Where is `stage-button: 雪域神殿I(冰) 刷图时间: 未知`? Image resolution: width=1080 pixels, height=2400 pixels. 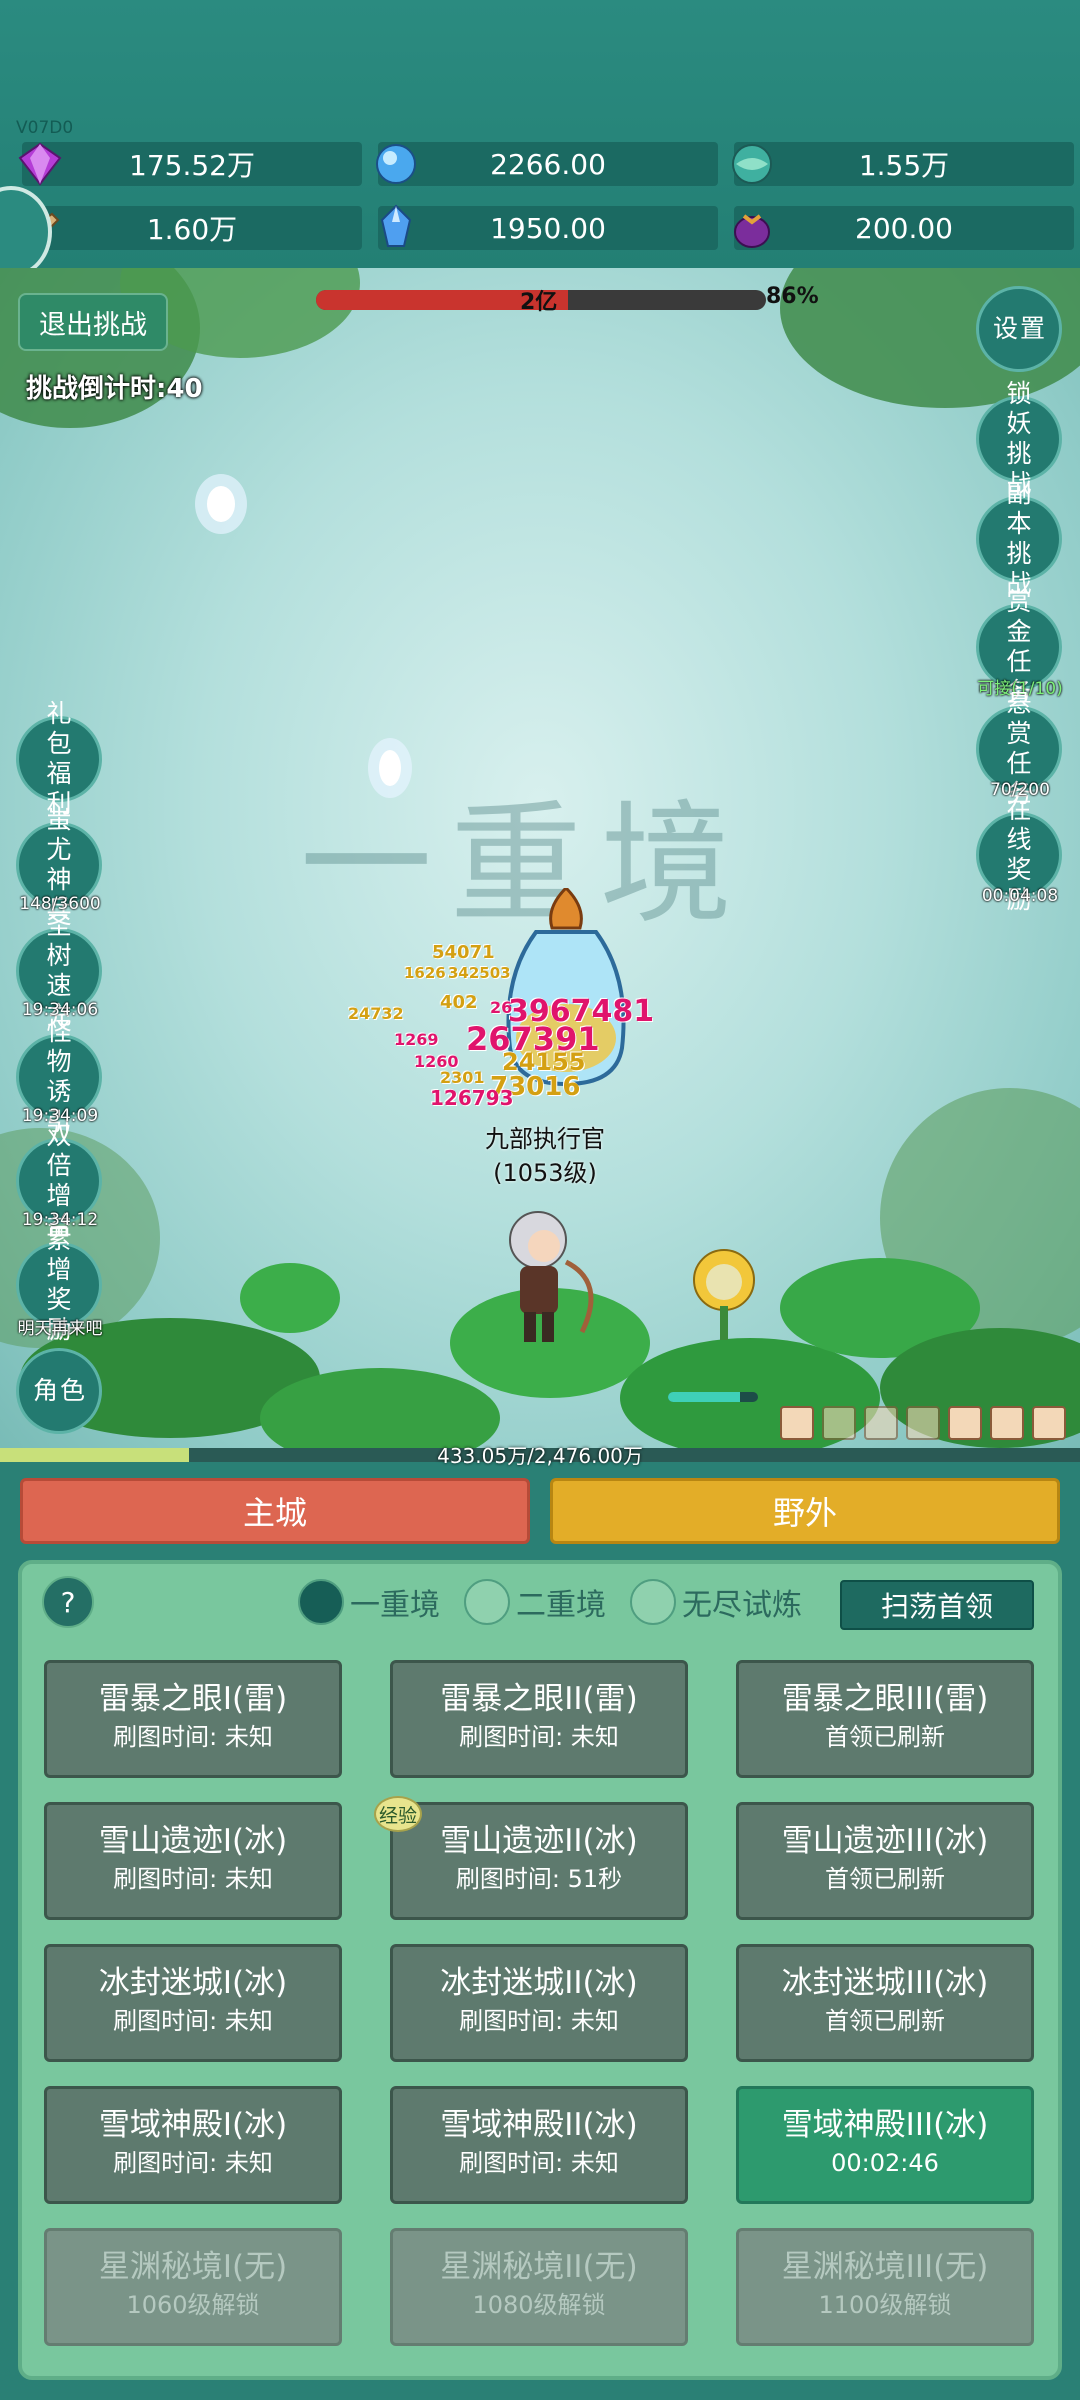
stage-button: 雪域神殿I(冰) 刷图时间: 未知 is located at coordinates (193, 2145).